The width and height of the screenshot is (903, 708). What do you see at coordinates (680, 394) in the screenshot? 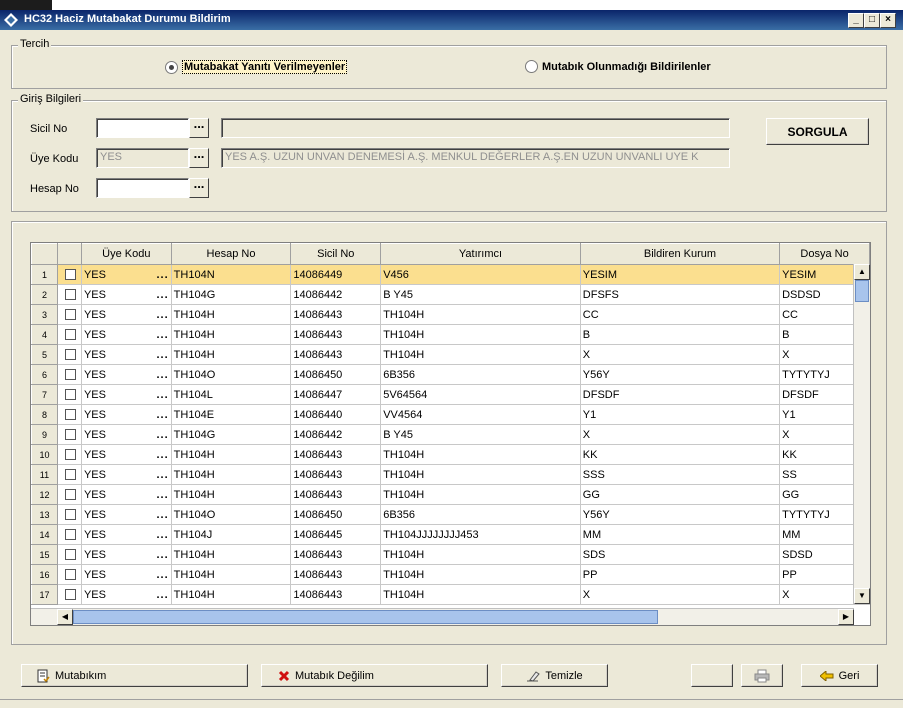
I see `cell-kurum: DFSDF` at bounding box center [680, 394].